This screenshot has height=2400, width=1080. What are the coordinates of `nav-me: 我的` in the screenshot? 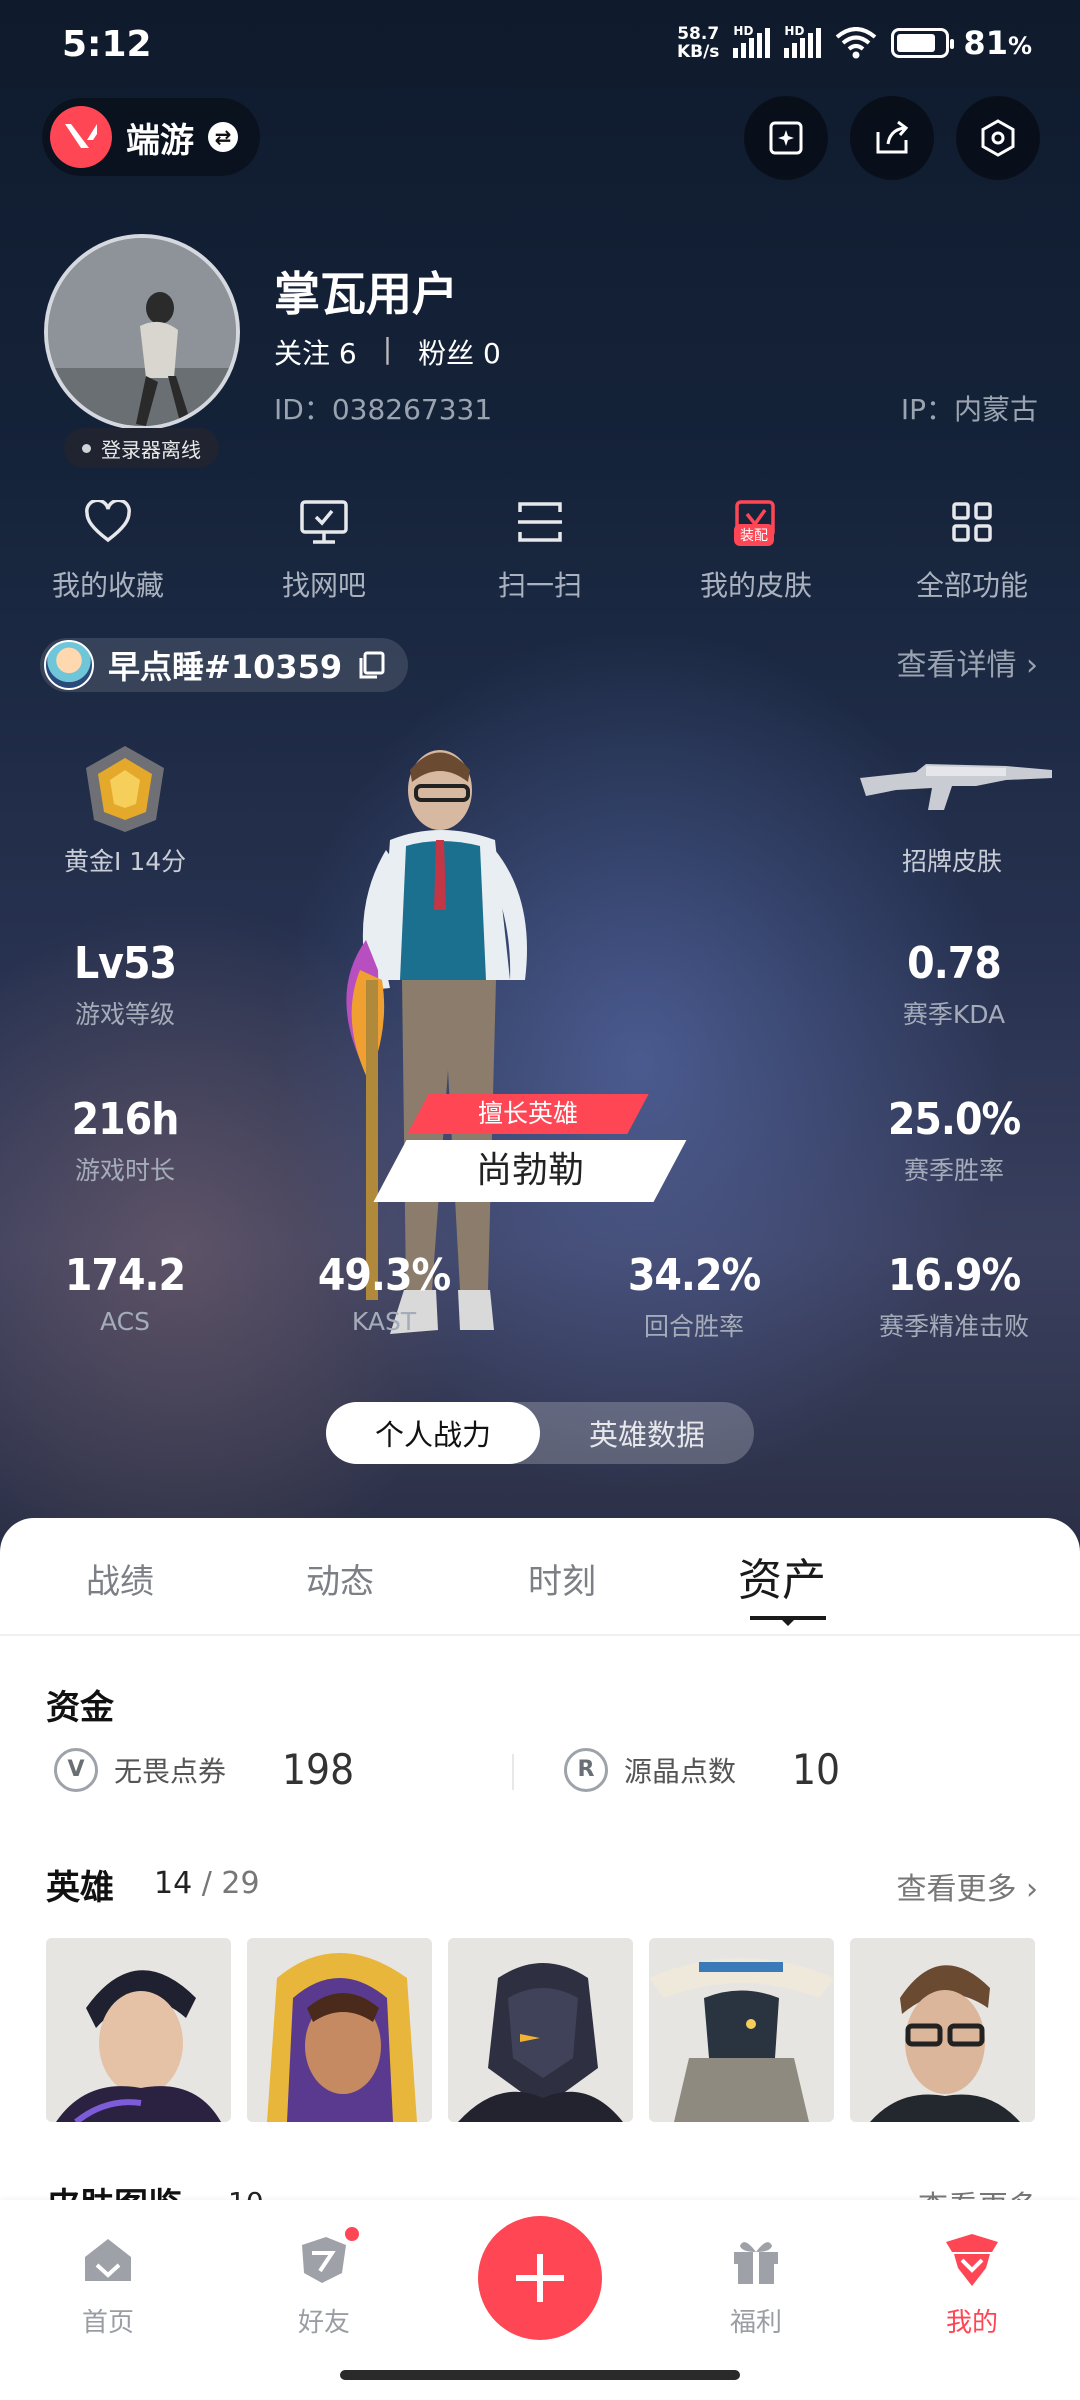 It's located at (972, 2284).